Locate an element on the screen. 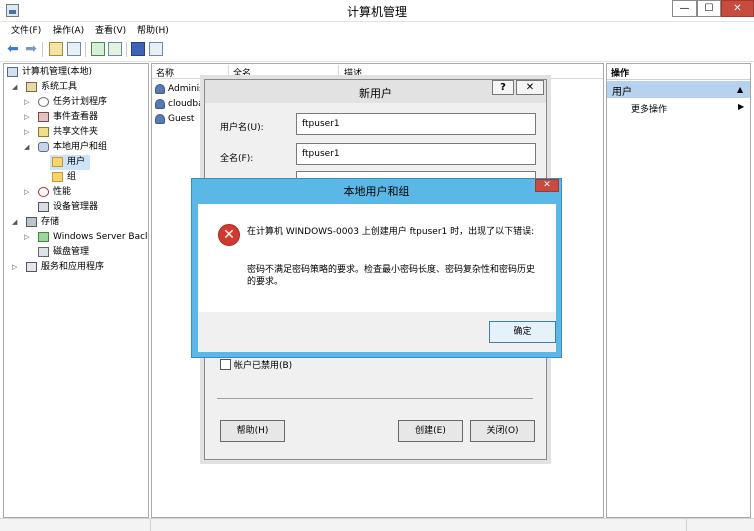  error-footer: 确定 is located at coordinates (377, 332).